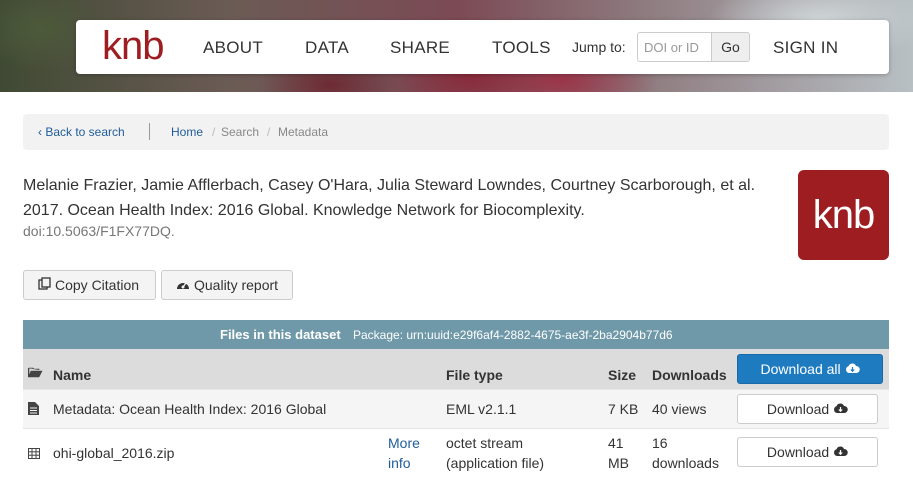 The height and width of the screenshot is (478, 913). Describe the element at coordinates (327, 48) in the screenshot. I see `nav-data: DATA` at that location.